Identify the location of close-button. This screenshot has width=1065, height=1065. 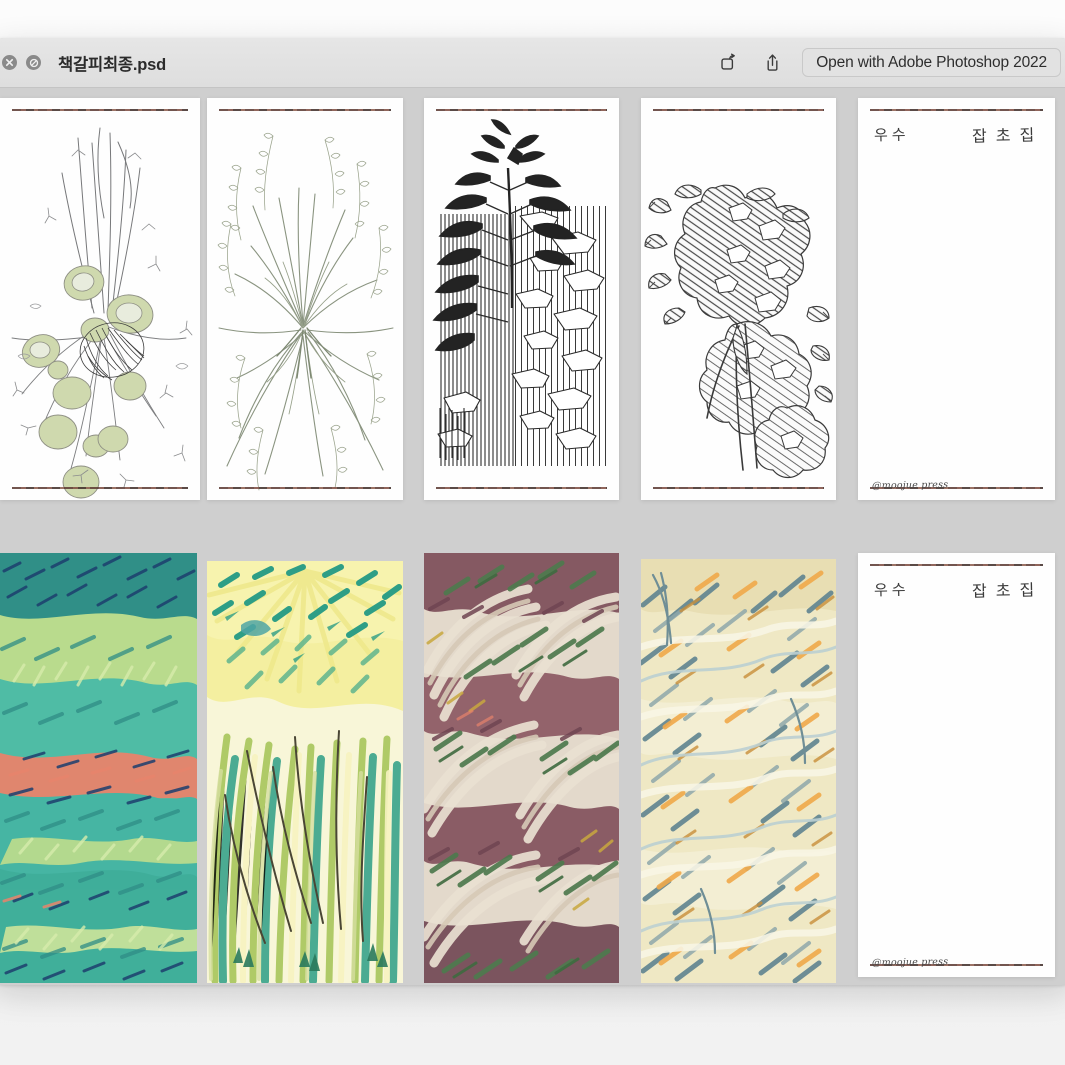
(9, 62).